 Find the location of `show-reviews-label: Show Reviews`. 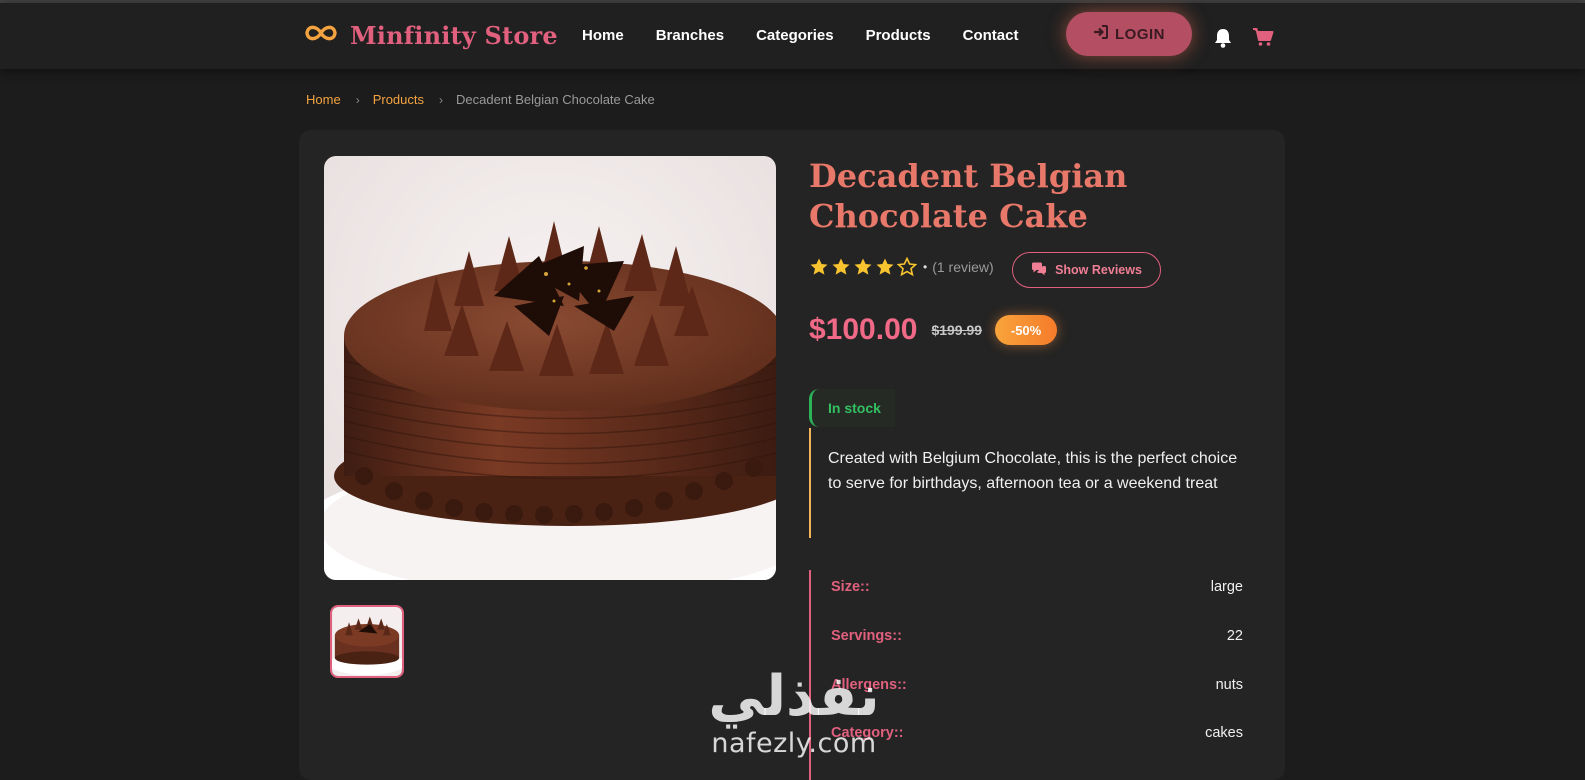

show-reviews-label: Show Reviews is located at coordinates (1098, 270).